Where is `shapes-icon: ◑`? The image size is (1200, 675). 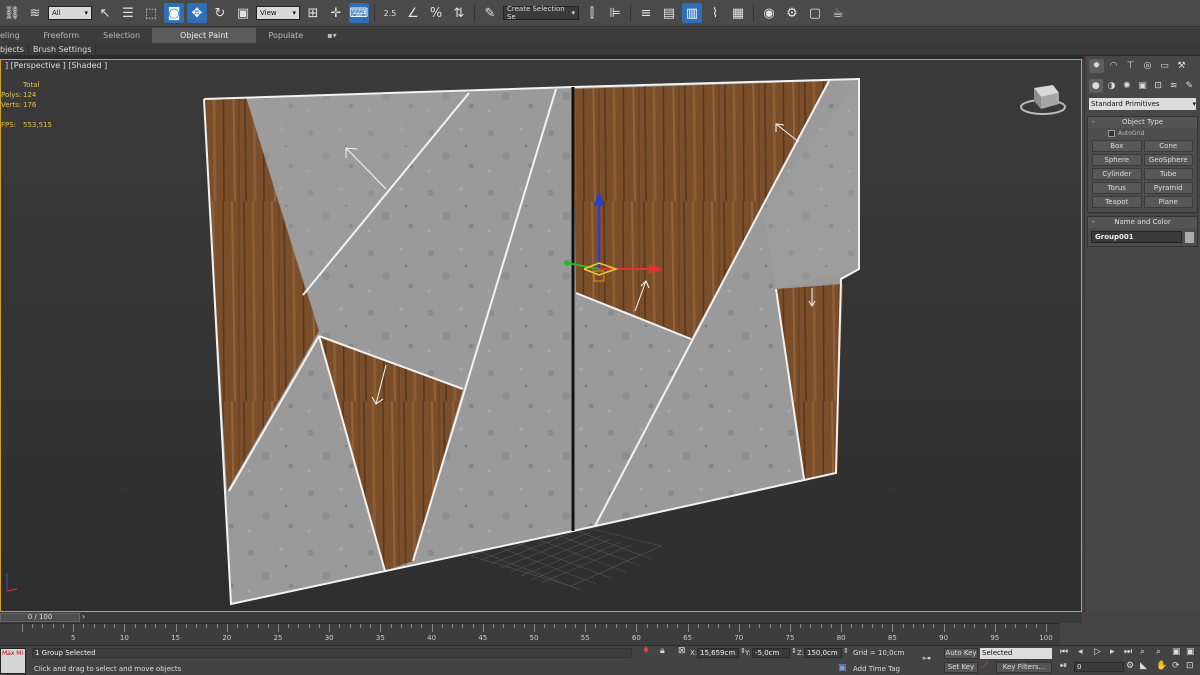
shapes-icon: ◑ is located at coordinates (1112, 86).